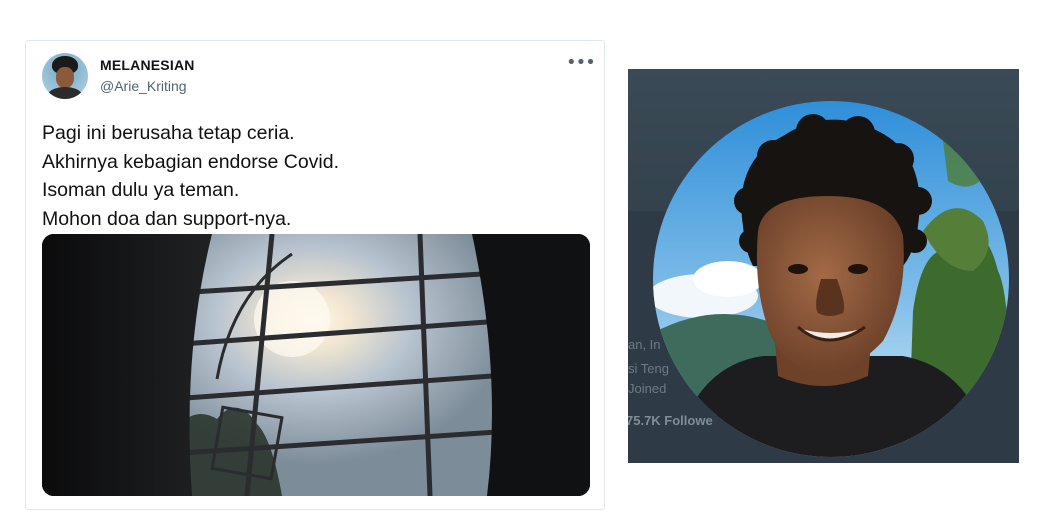 This screenshot has height=532, width=1050. Describe the element at coordinates (191, 161) in the screenshot. I see `tweet-line: Akhirnya kebagian endorse Covid.` at that location.